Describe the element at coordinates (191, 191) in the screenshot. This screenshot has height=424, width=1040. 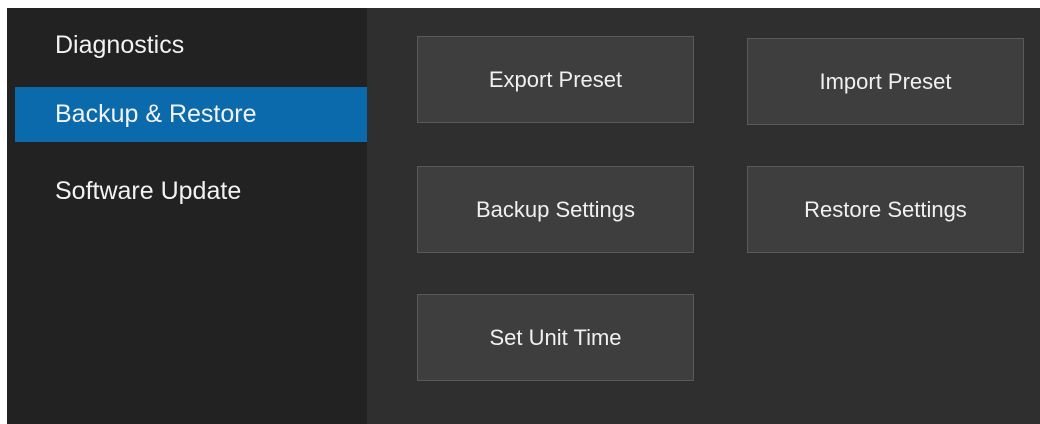
I see `sidebar-item-software-update: Software Update` at that location.